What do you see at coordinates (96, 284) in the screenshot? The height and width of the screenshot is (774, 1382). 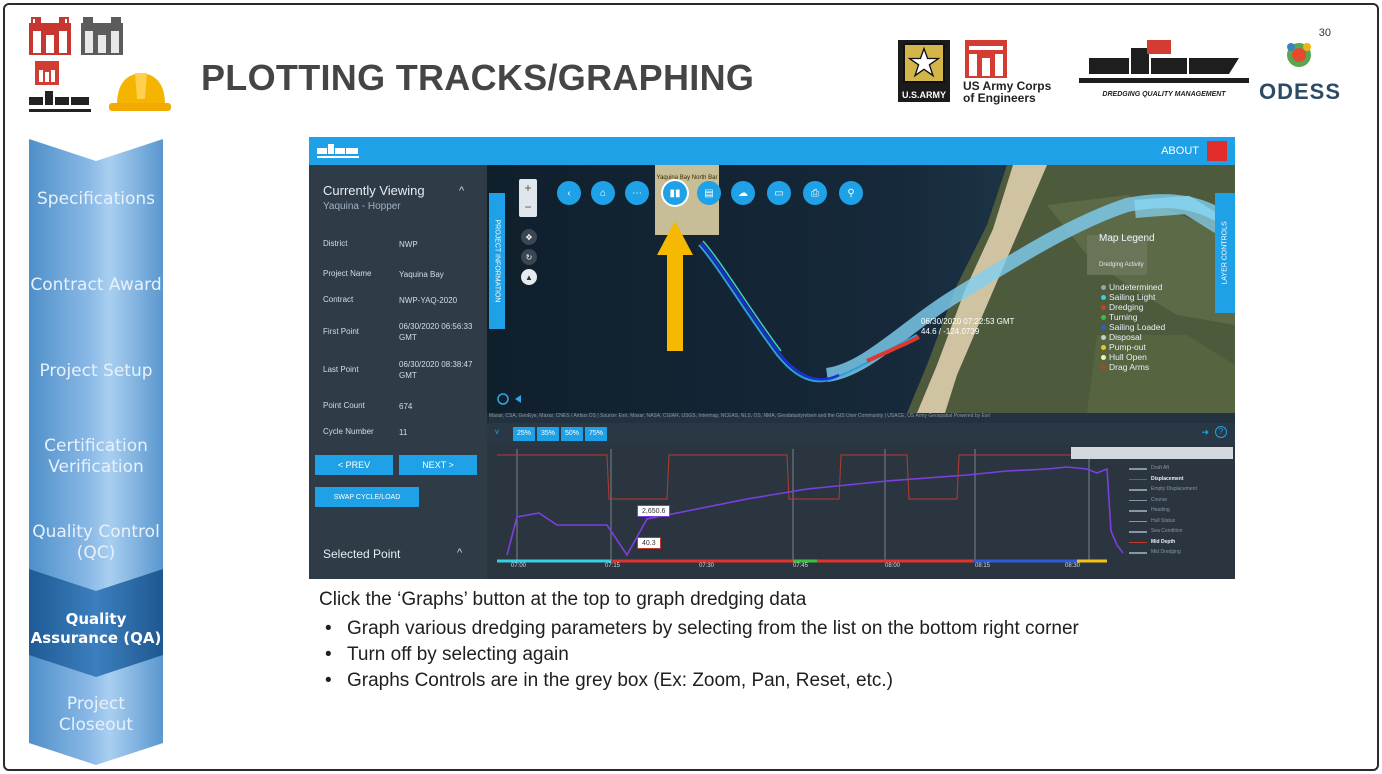 I see `nav-label: Contract Award` at bounding box center [96, 284].